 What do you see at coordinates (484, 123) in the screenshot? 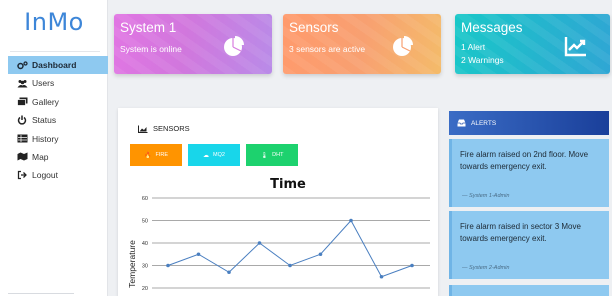
I see `alerts-title: ALERTS` at bounding box center [484, 123].